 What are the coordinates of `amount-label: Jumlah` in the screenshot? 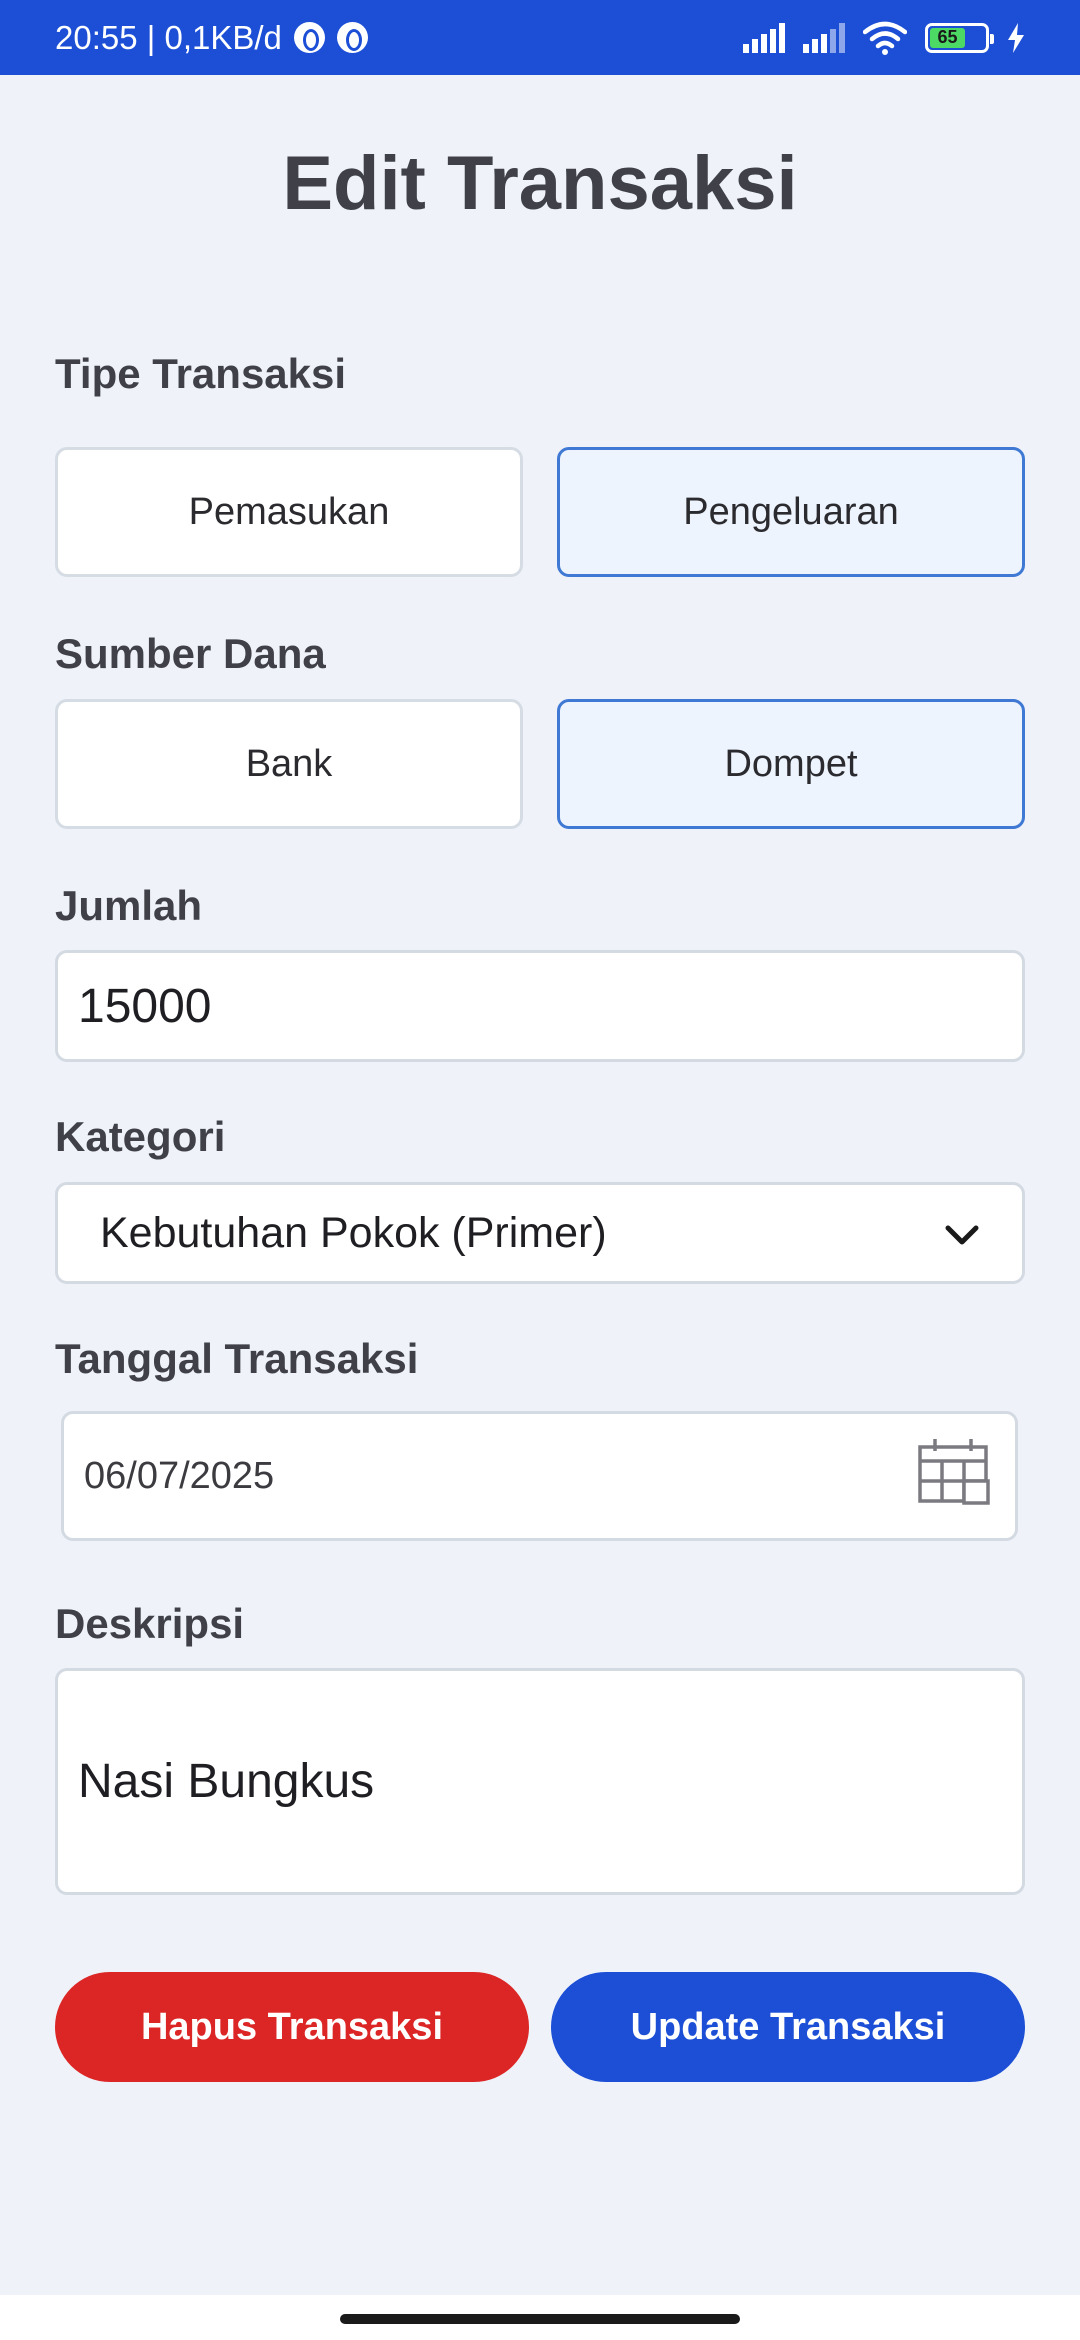 It's located at (129, 905).